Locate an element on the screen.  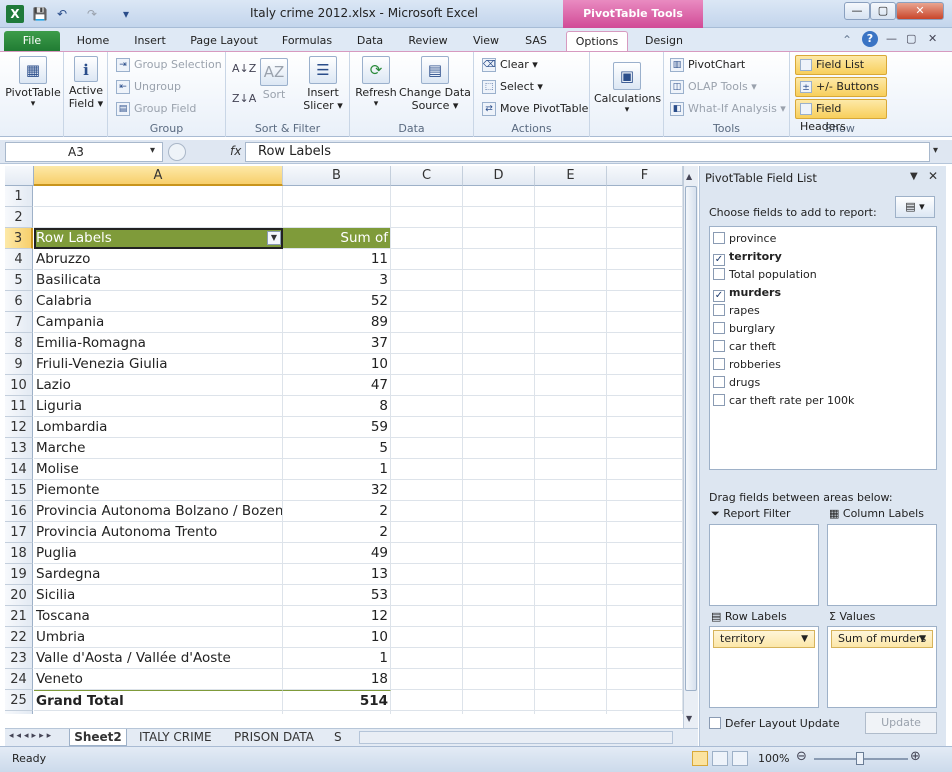
pivot-row-label: Piemonte is located at coordinates (158, 490).